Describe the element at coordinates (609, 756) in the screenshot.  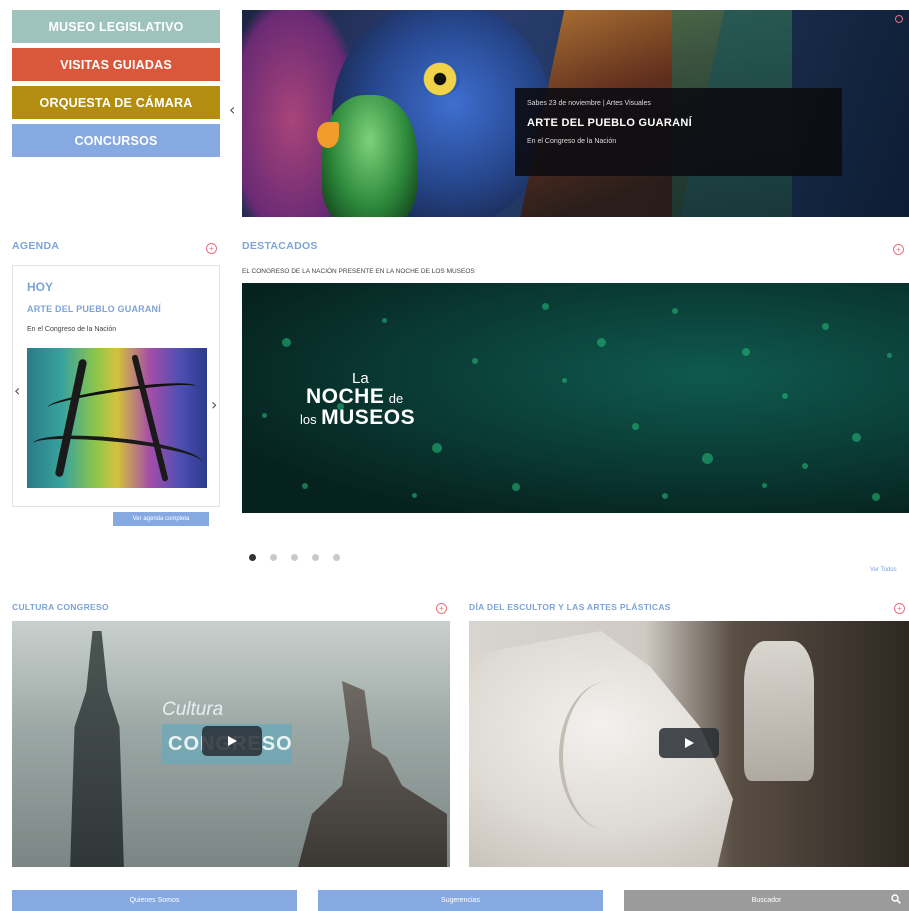
I see `sculpture-fold` at that location.